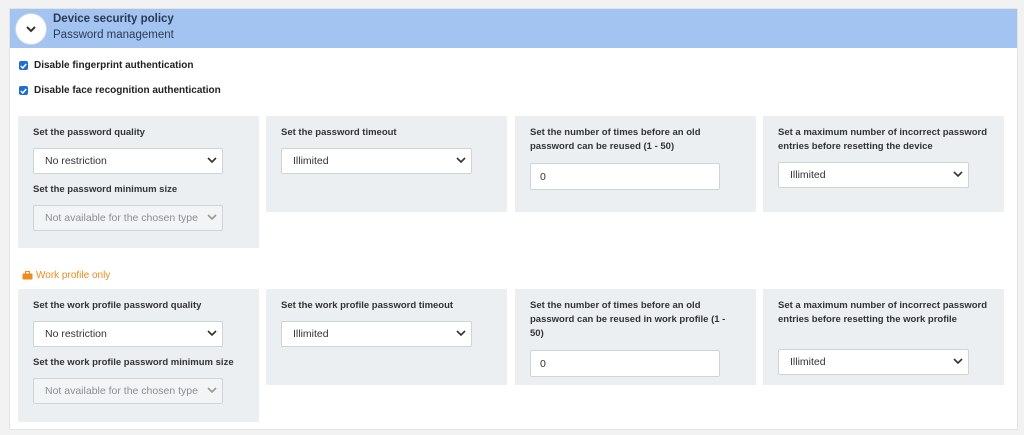 This screenshot has height=435, width=1024. What do you see at coordinates (873, 362) in the screenshot?
I see `work-max-incorrect-entries-select: Illimited` at bounding box center [873, 362].